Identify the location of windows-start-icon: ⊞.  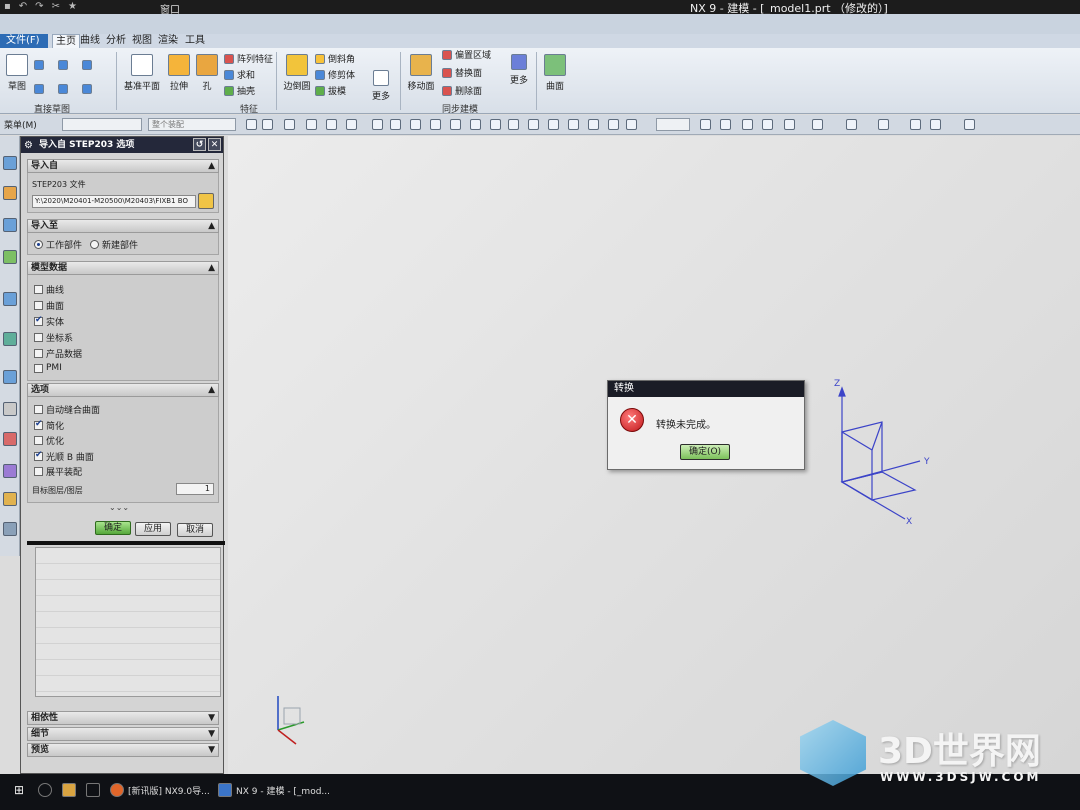
(21, 790).